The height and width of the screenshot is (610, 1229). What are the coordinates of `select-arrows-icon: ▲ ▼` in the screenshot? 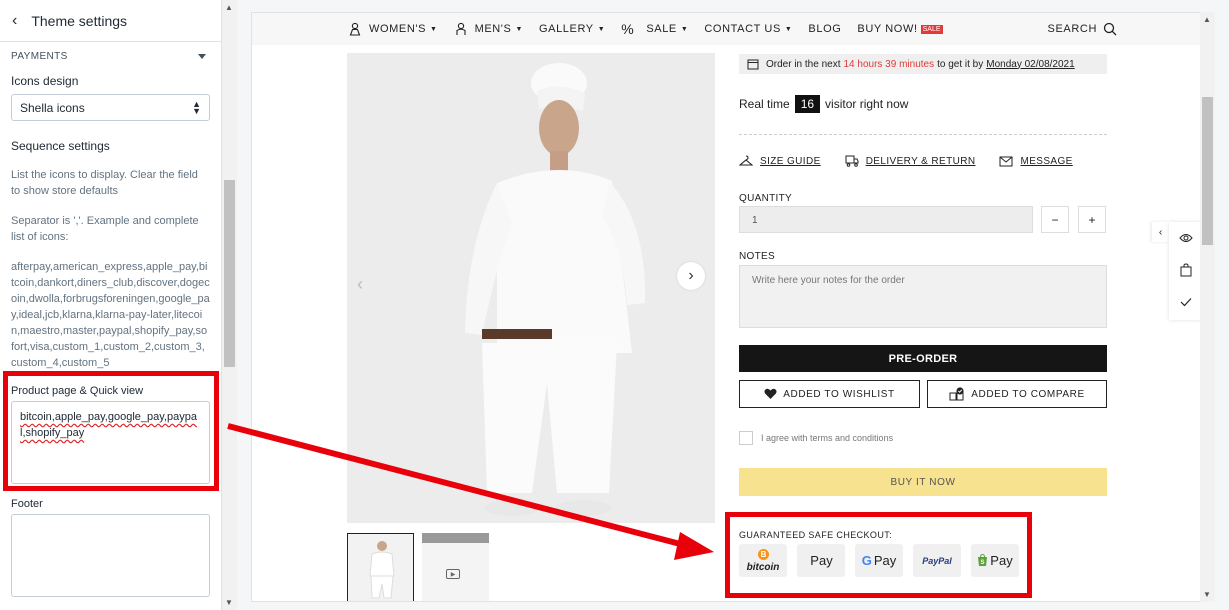 It's located at (196, 107).